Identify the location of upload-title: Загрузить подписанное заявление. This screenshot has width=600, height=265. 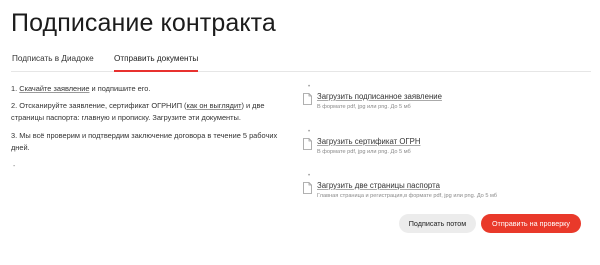
(379, 96).